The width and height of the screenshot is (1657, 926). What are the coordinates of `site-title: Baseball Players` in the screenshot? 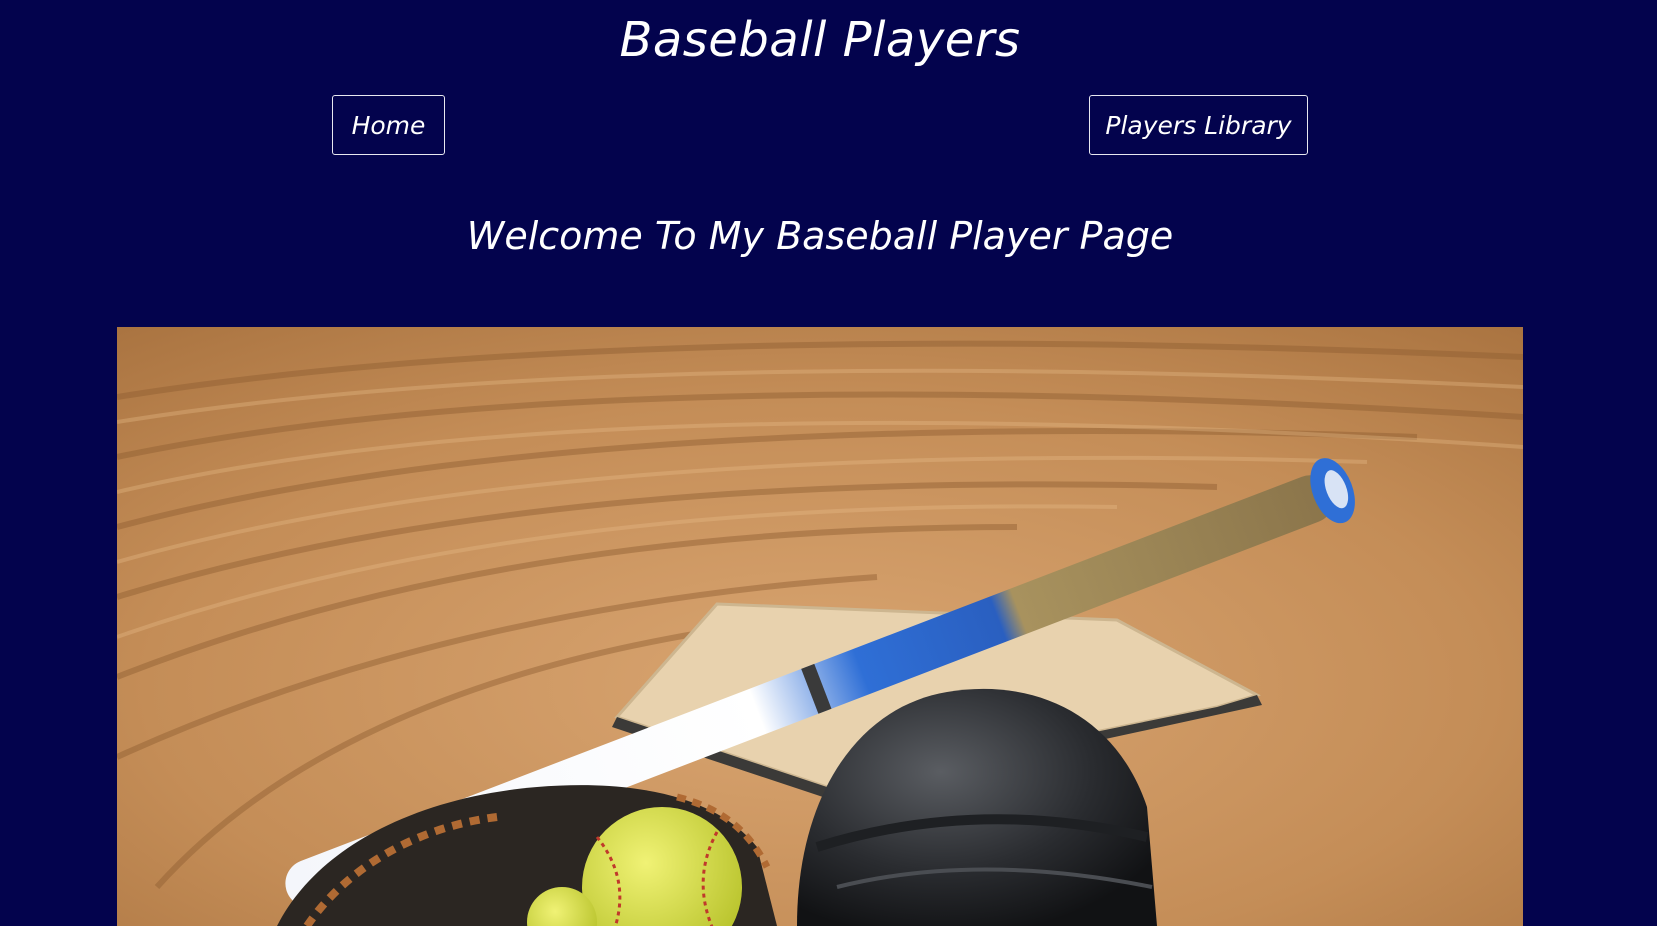 It's located at (820, 40).